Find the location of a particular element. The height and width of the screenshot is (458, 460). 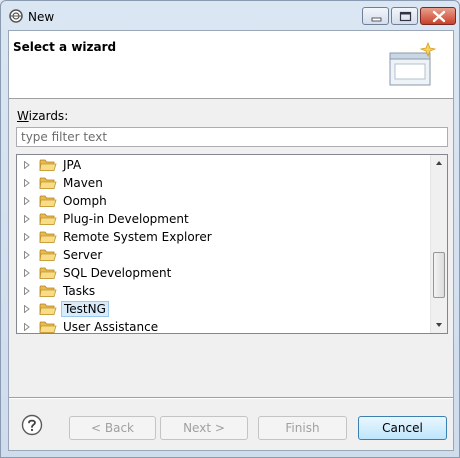

scroll-thumb is located at coordinates (439, 275).